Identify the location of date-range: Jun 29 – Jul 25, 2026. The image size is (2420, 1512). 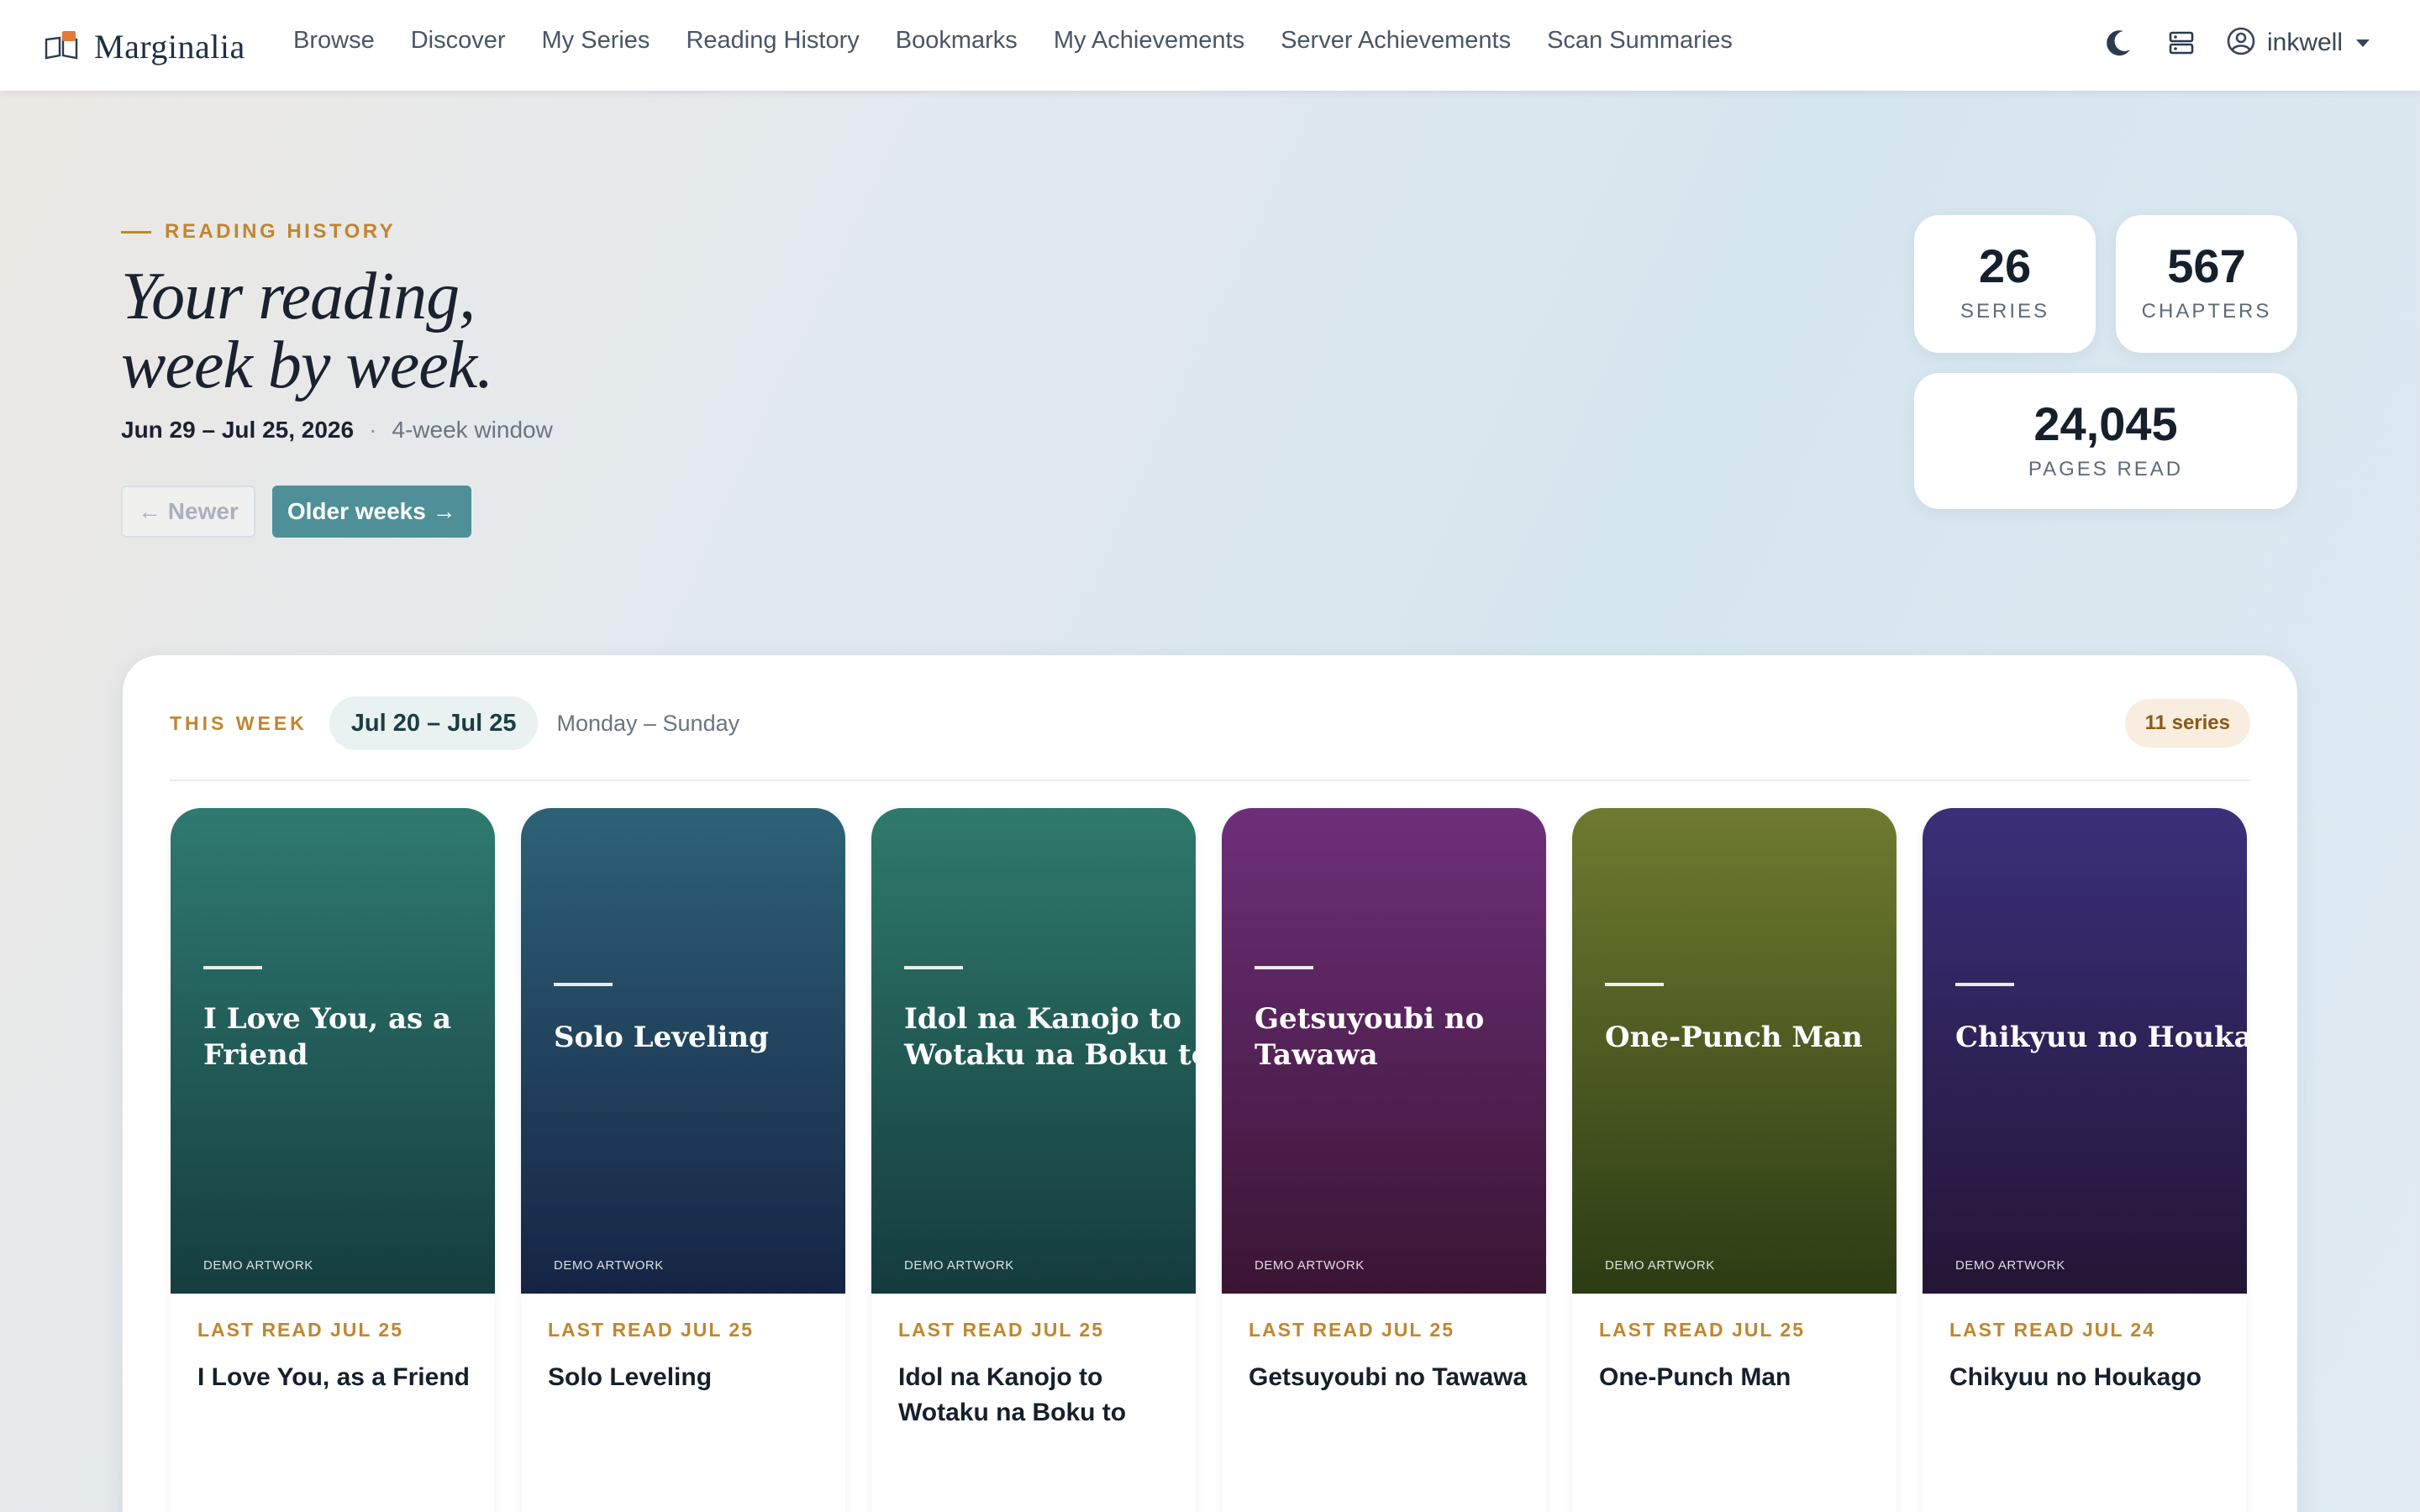
(238, 430).